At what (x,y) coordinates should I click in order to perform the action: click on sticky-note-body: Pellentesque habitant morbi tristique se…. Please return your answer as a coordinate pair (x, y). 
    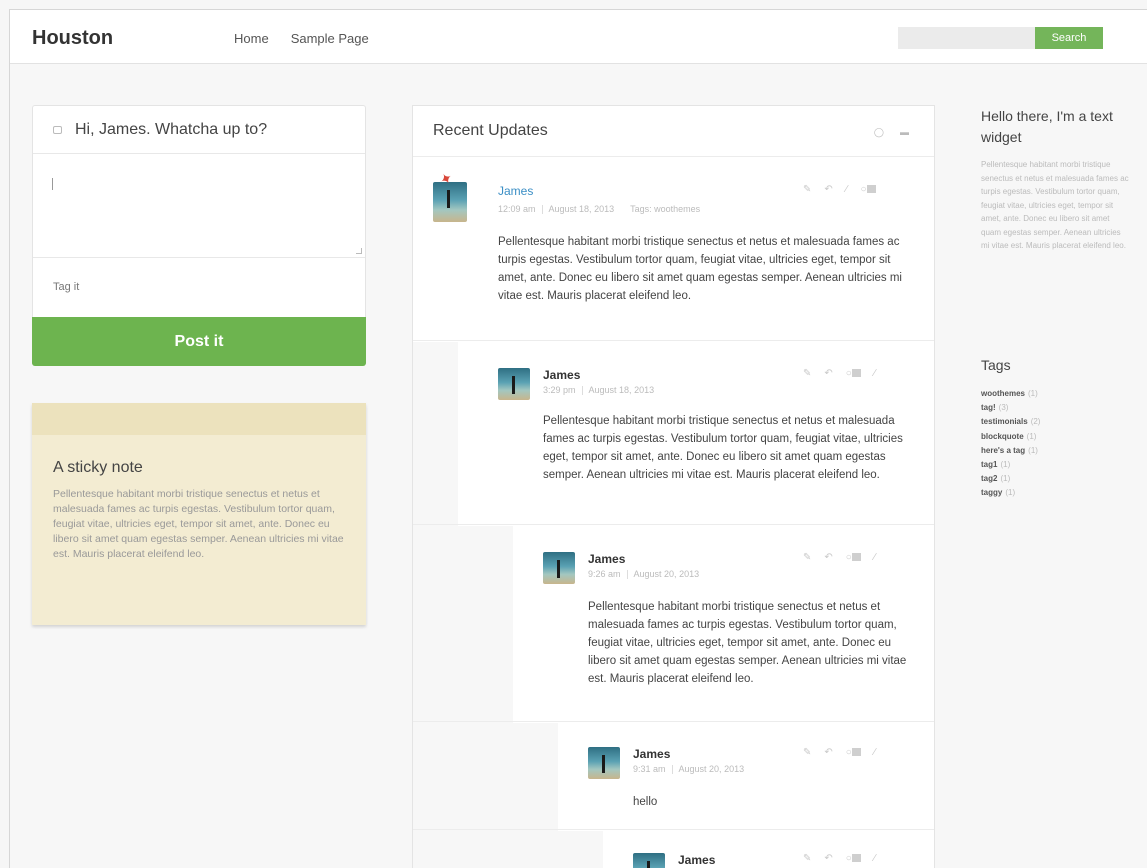
    Looking at the image, I should click on (198, 524).